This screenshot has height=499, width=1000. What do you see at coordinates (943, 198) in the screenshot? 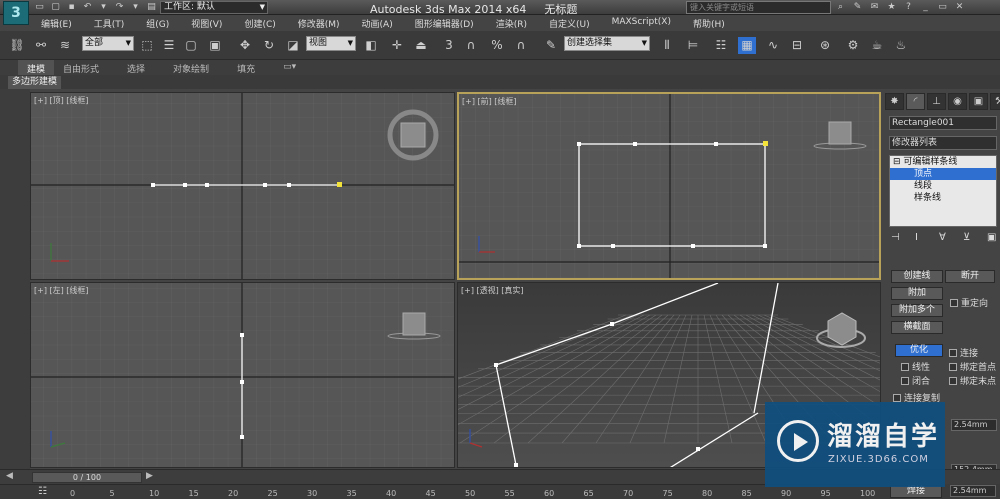
I see `stack-item-spline: 样条线` at bounding box center [943, 198].